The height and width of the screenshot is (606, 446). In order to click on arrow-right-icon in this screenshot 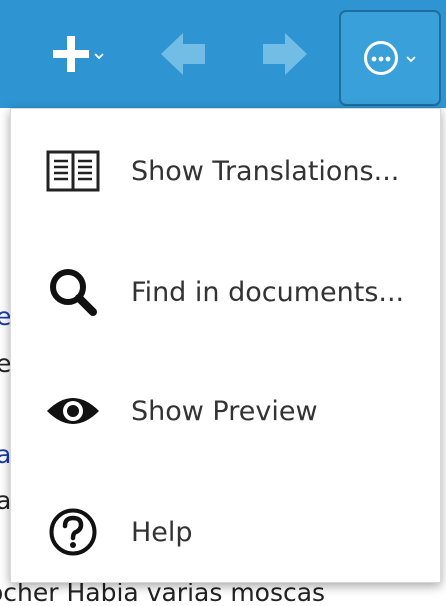, I will do `click(285, 54)`.